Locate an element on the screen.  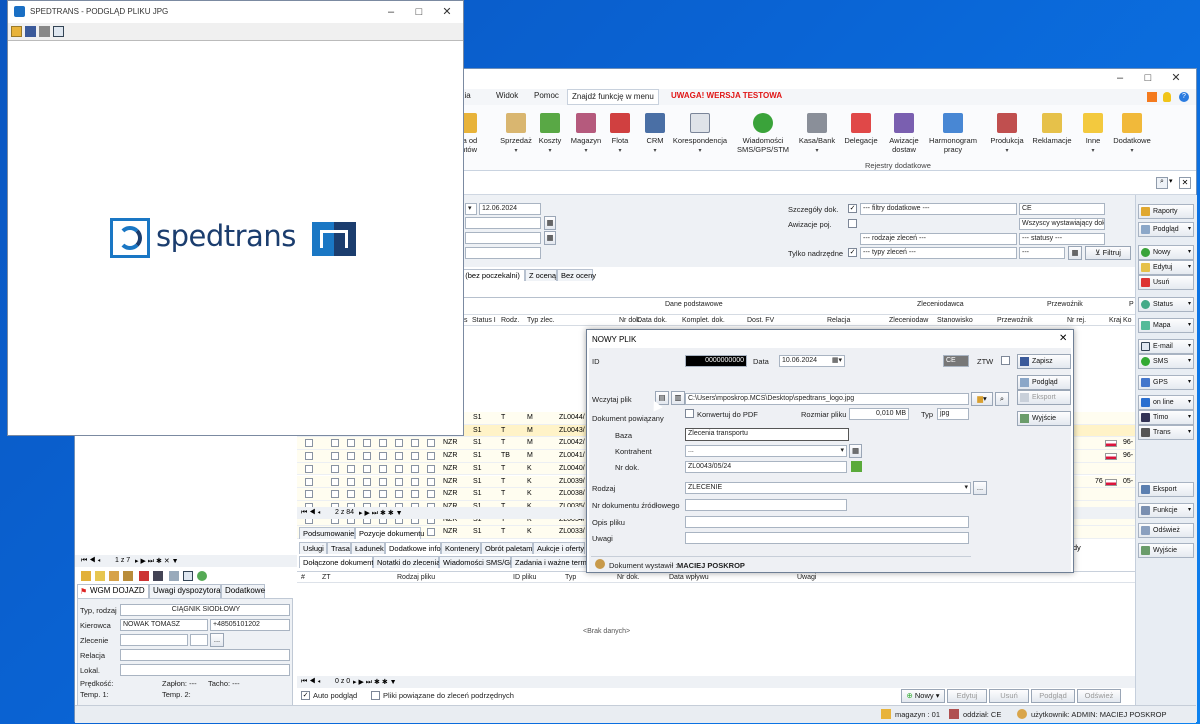
tab-summary: Podsumowanie is located at coordinates (327, 533).